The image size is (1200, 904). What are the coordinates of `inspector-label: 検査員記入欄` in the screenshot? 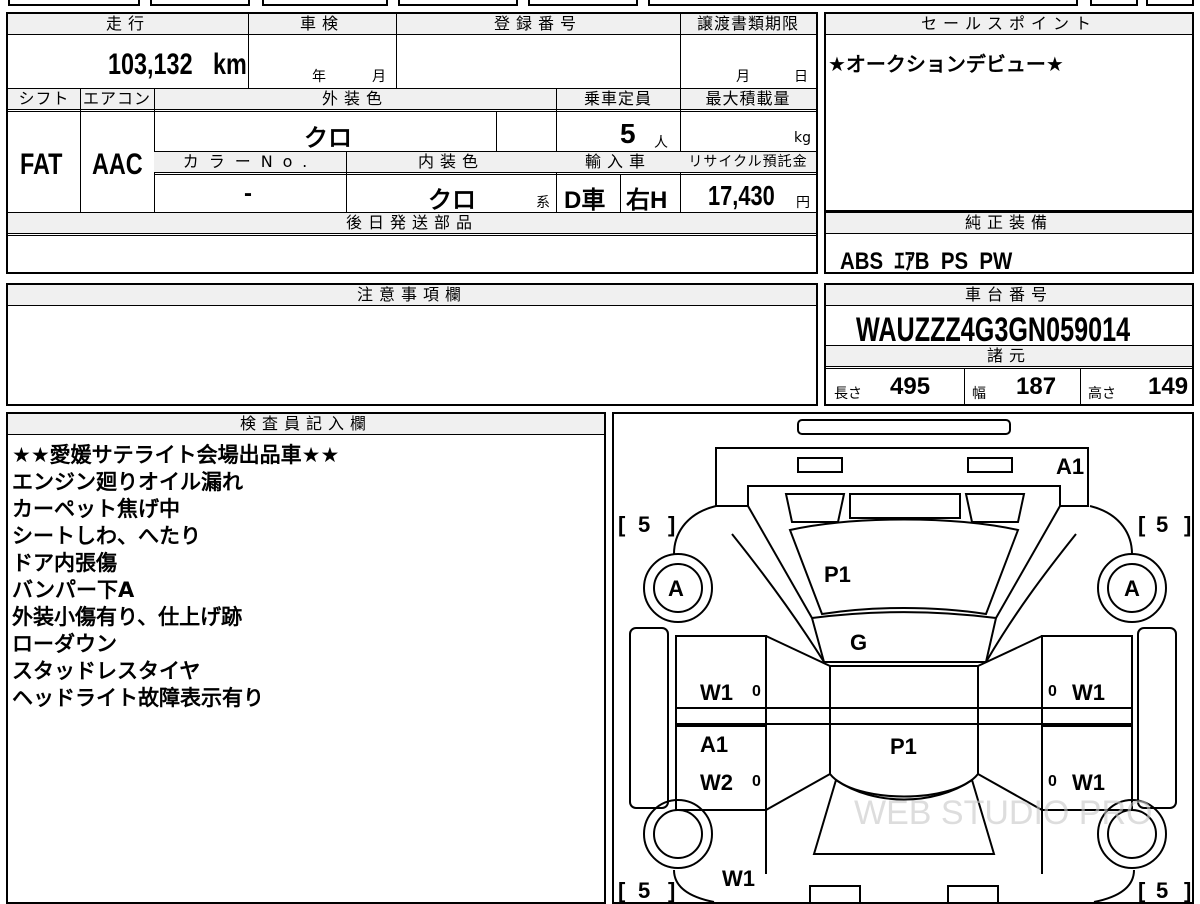 It's located at (306, 424).